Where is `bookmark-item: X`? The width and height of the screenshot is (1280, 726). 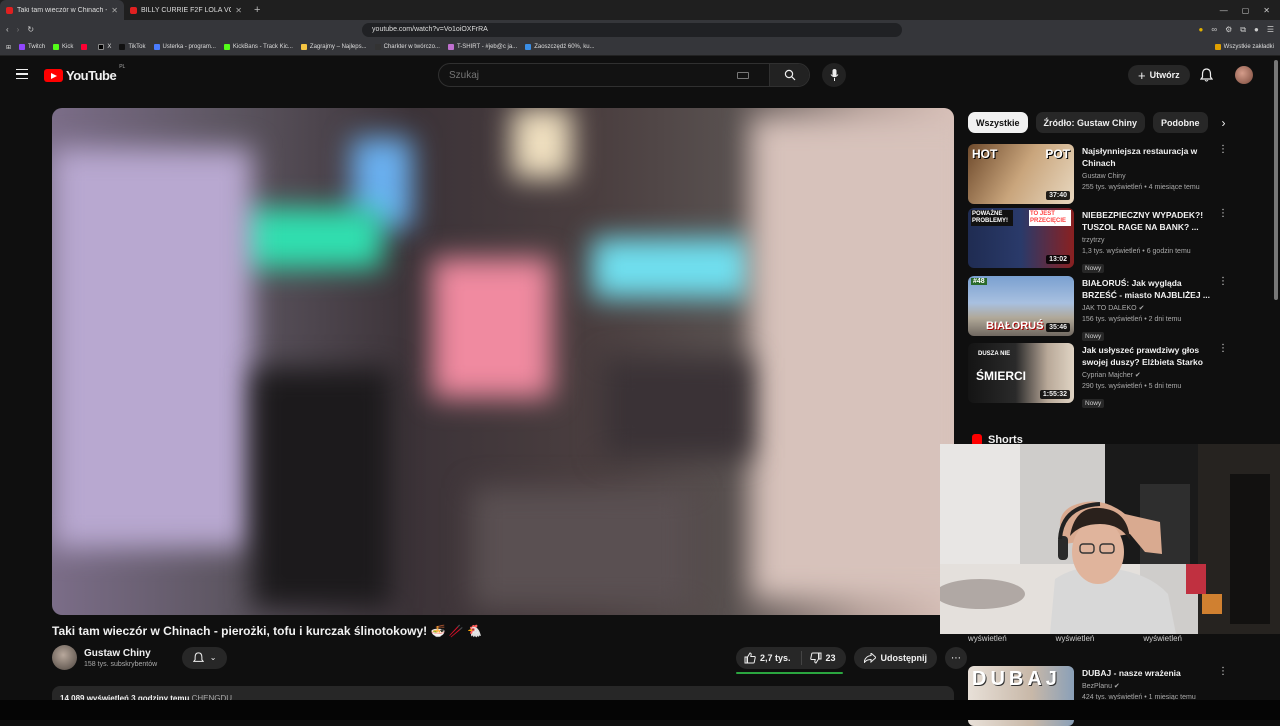 bookmark-item: X is located at coordinates (104, 47).